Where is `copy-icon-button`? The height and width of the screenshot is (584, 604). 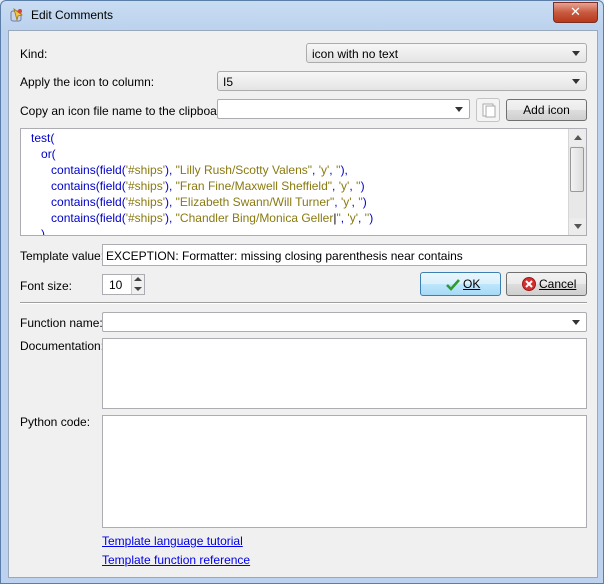
copy-icon-button is located at coordinates (488, 110).